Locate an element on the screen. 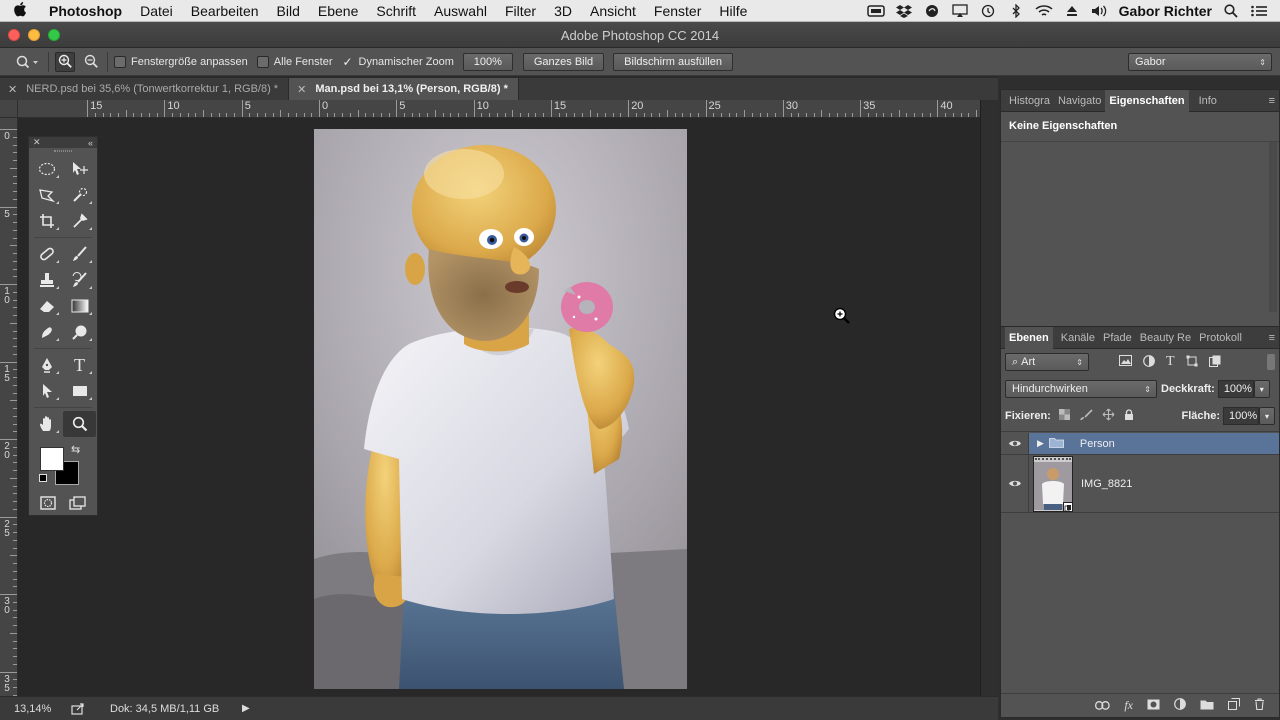  menu-photoshop: Photoshop is located at coordinates (85, 11).